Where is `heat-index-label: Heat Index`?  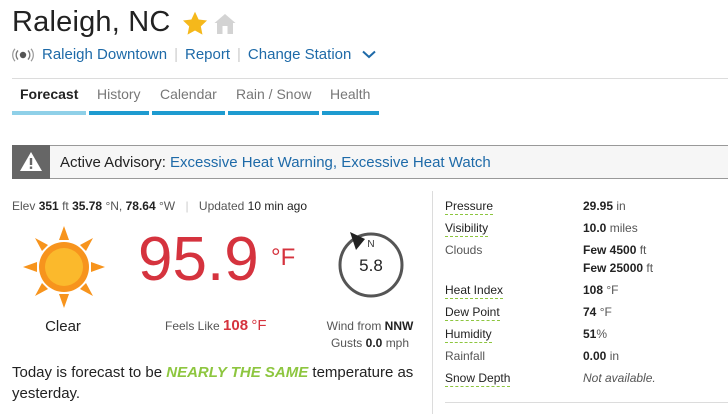
heat-index-label: Heat Index is located at coordinates (474, 291).